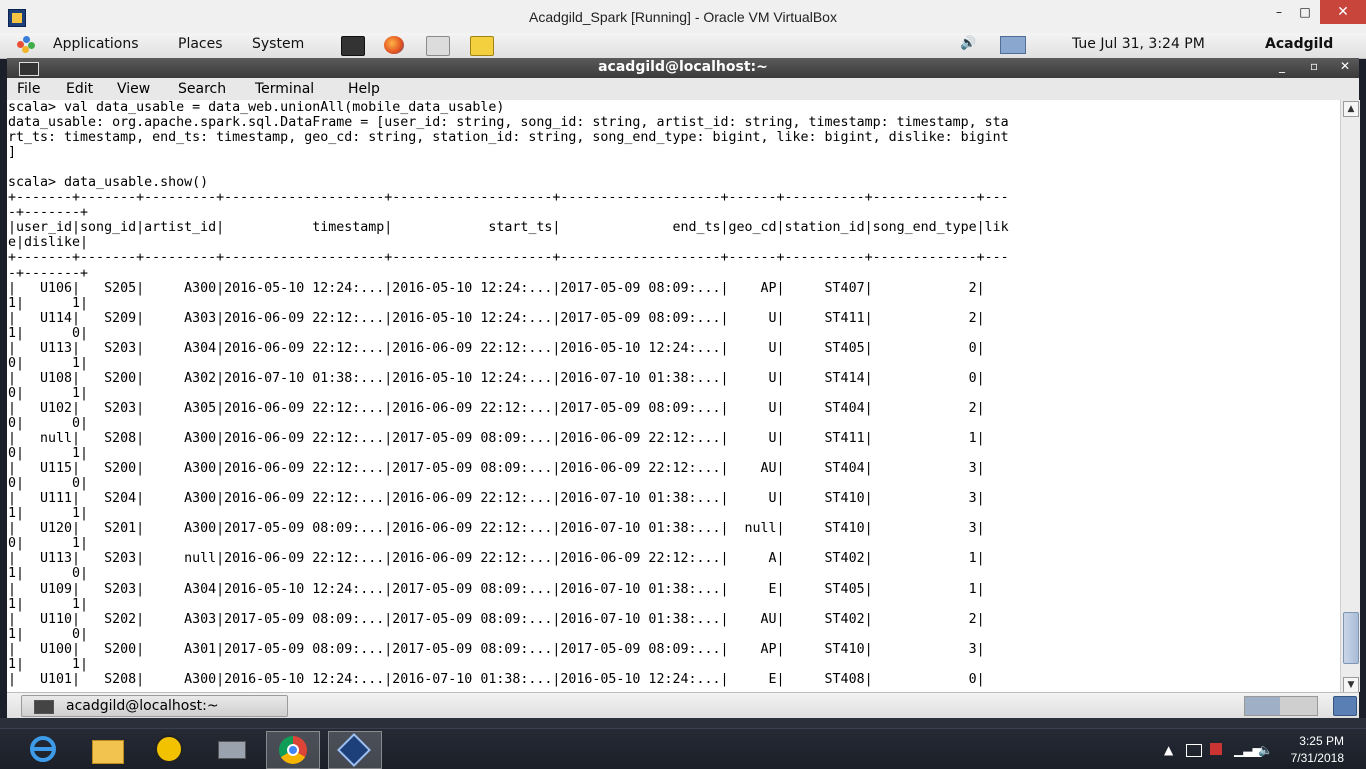 This screenshot has width=1366, height=769. Describe the element at coordinates (170, 749) in the screenshot. I see `download-app-icon` at that location.